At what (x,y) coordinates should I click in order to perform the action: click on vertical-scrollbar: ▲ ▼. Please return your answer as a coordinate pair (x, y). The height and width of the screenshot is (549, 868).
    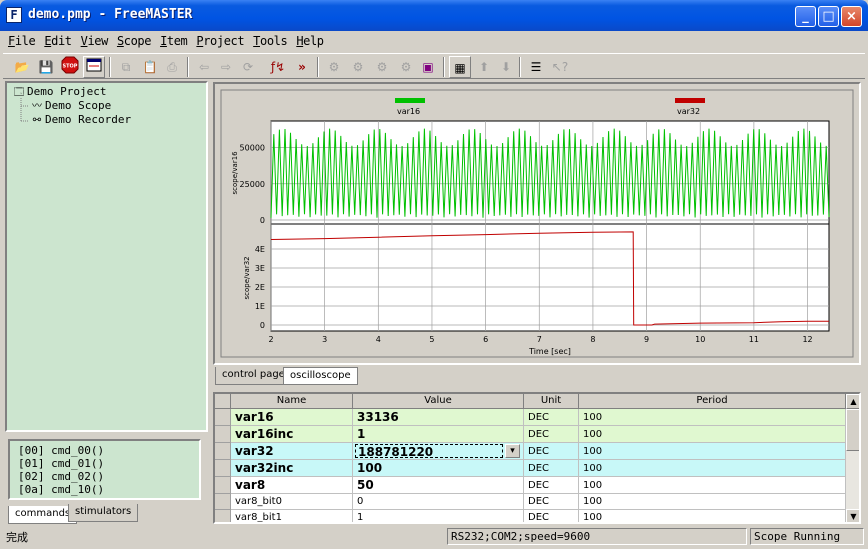
    Looking at the image, I should click on (852, 458).